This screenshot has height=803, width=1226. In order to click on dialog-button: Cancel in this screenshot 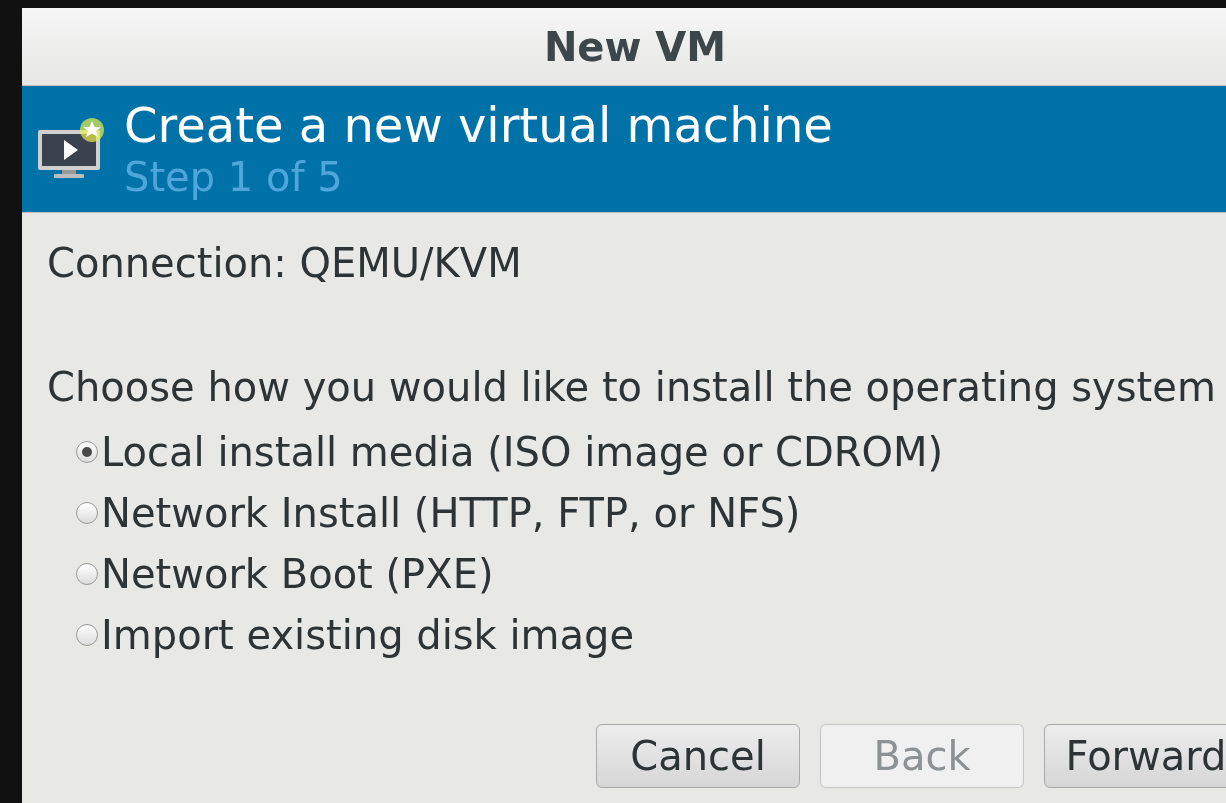, I will do `click(698, 756)`.